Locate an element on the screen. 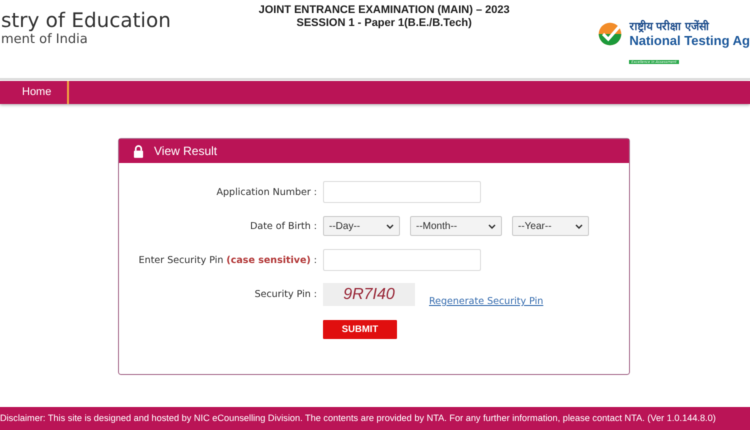 The height and width of the screenshot is (430, 750). captcha-image: 9R7I40 is located at coordinates (369, 294).